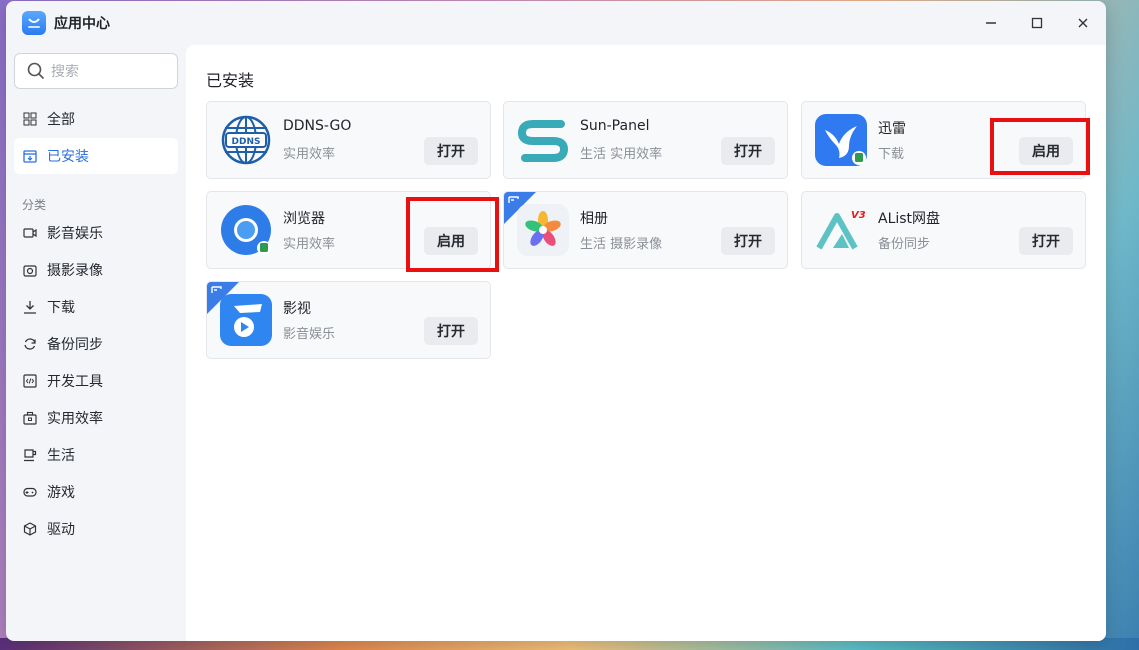 The width and height of the screenshot is (1139, 650). Describe the element at coordinates (309, 334) in the screenshot. I see `app-category: 影音娱乐` at that location.